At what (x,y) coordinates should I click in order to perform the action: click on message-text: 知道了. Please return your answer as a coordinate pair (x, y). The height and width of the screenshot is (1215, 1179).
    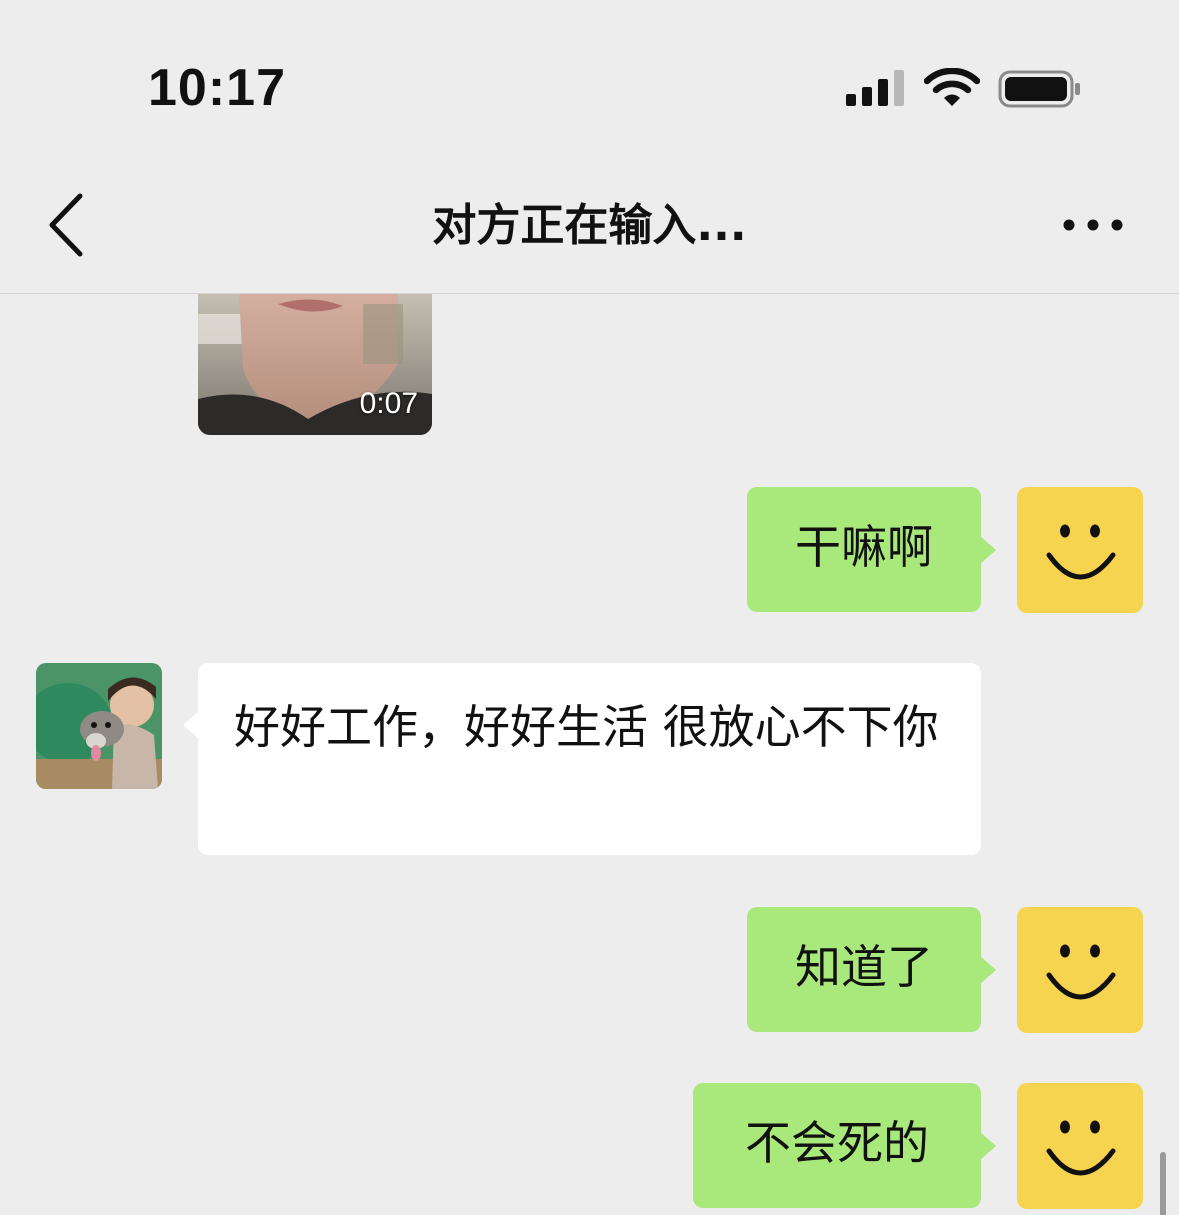
    Looking at the image, I should click on (864, 967).